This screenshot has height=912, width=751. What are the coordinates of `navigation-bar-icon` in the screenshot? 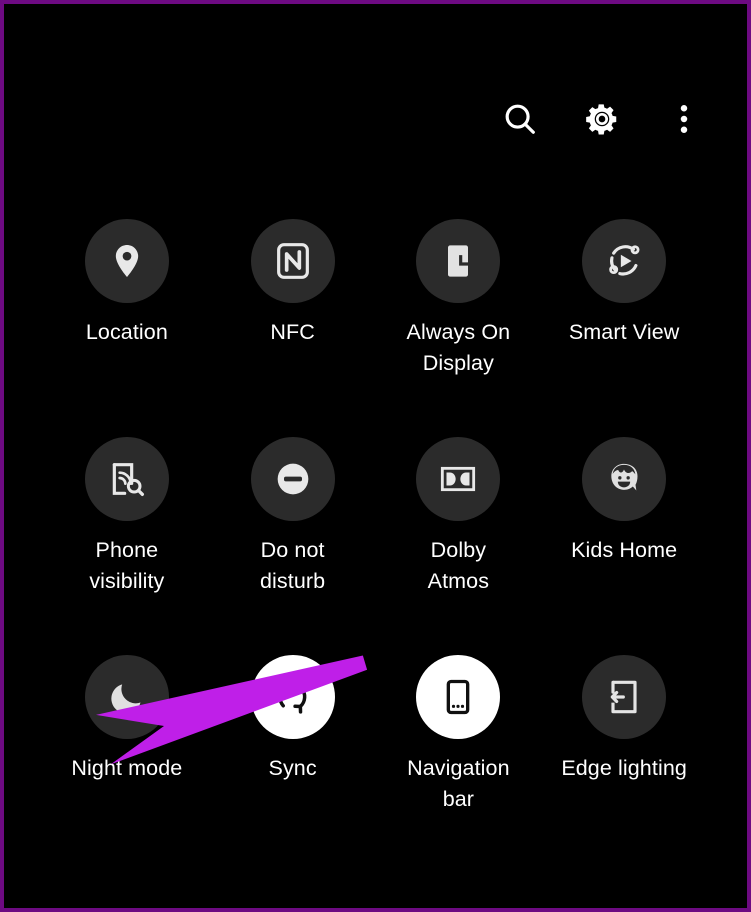 It's located at (458, 697).